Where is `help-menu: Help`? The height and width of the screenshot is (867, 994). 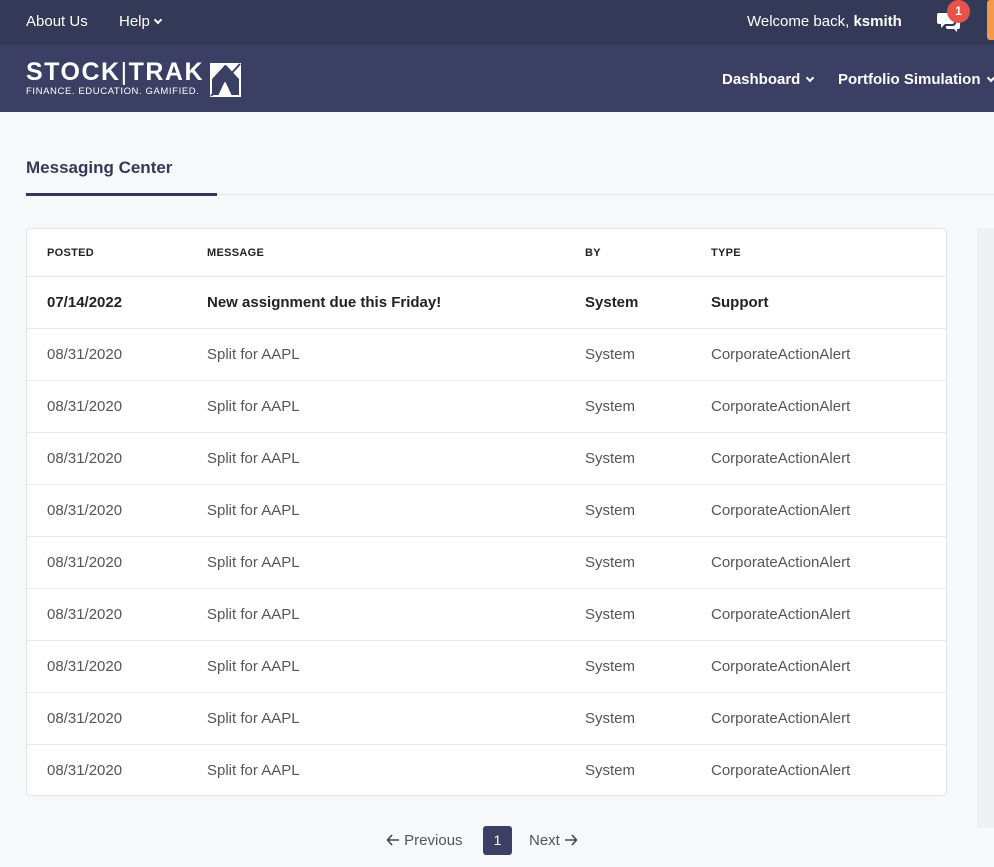 help-menu: Help is located at coordinates (141, 21).